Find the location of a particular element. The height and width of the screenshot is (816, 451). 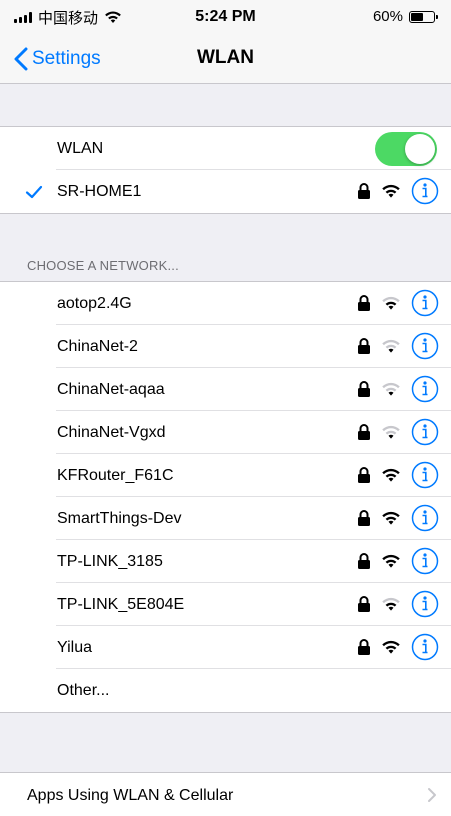

network-row: KFRouter_F61C is located at coordinates (225, 475).